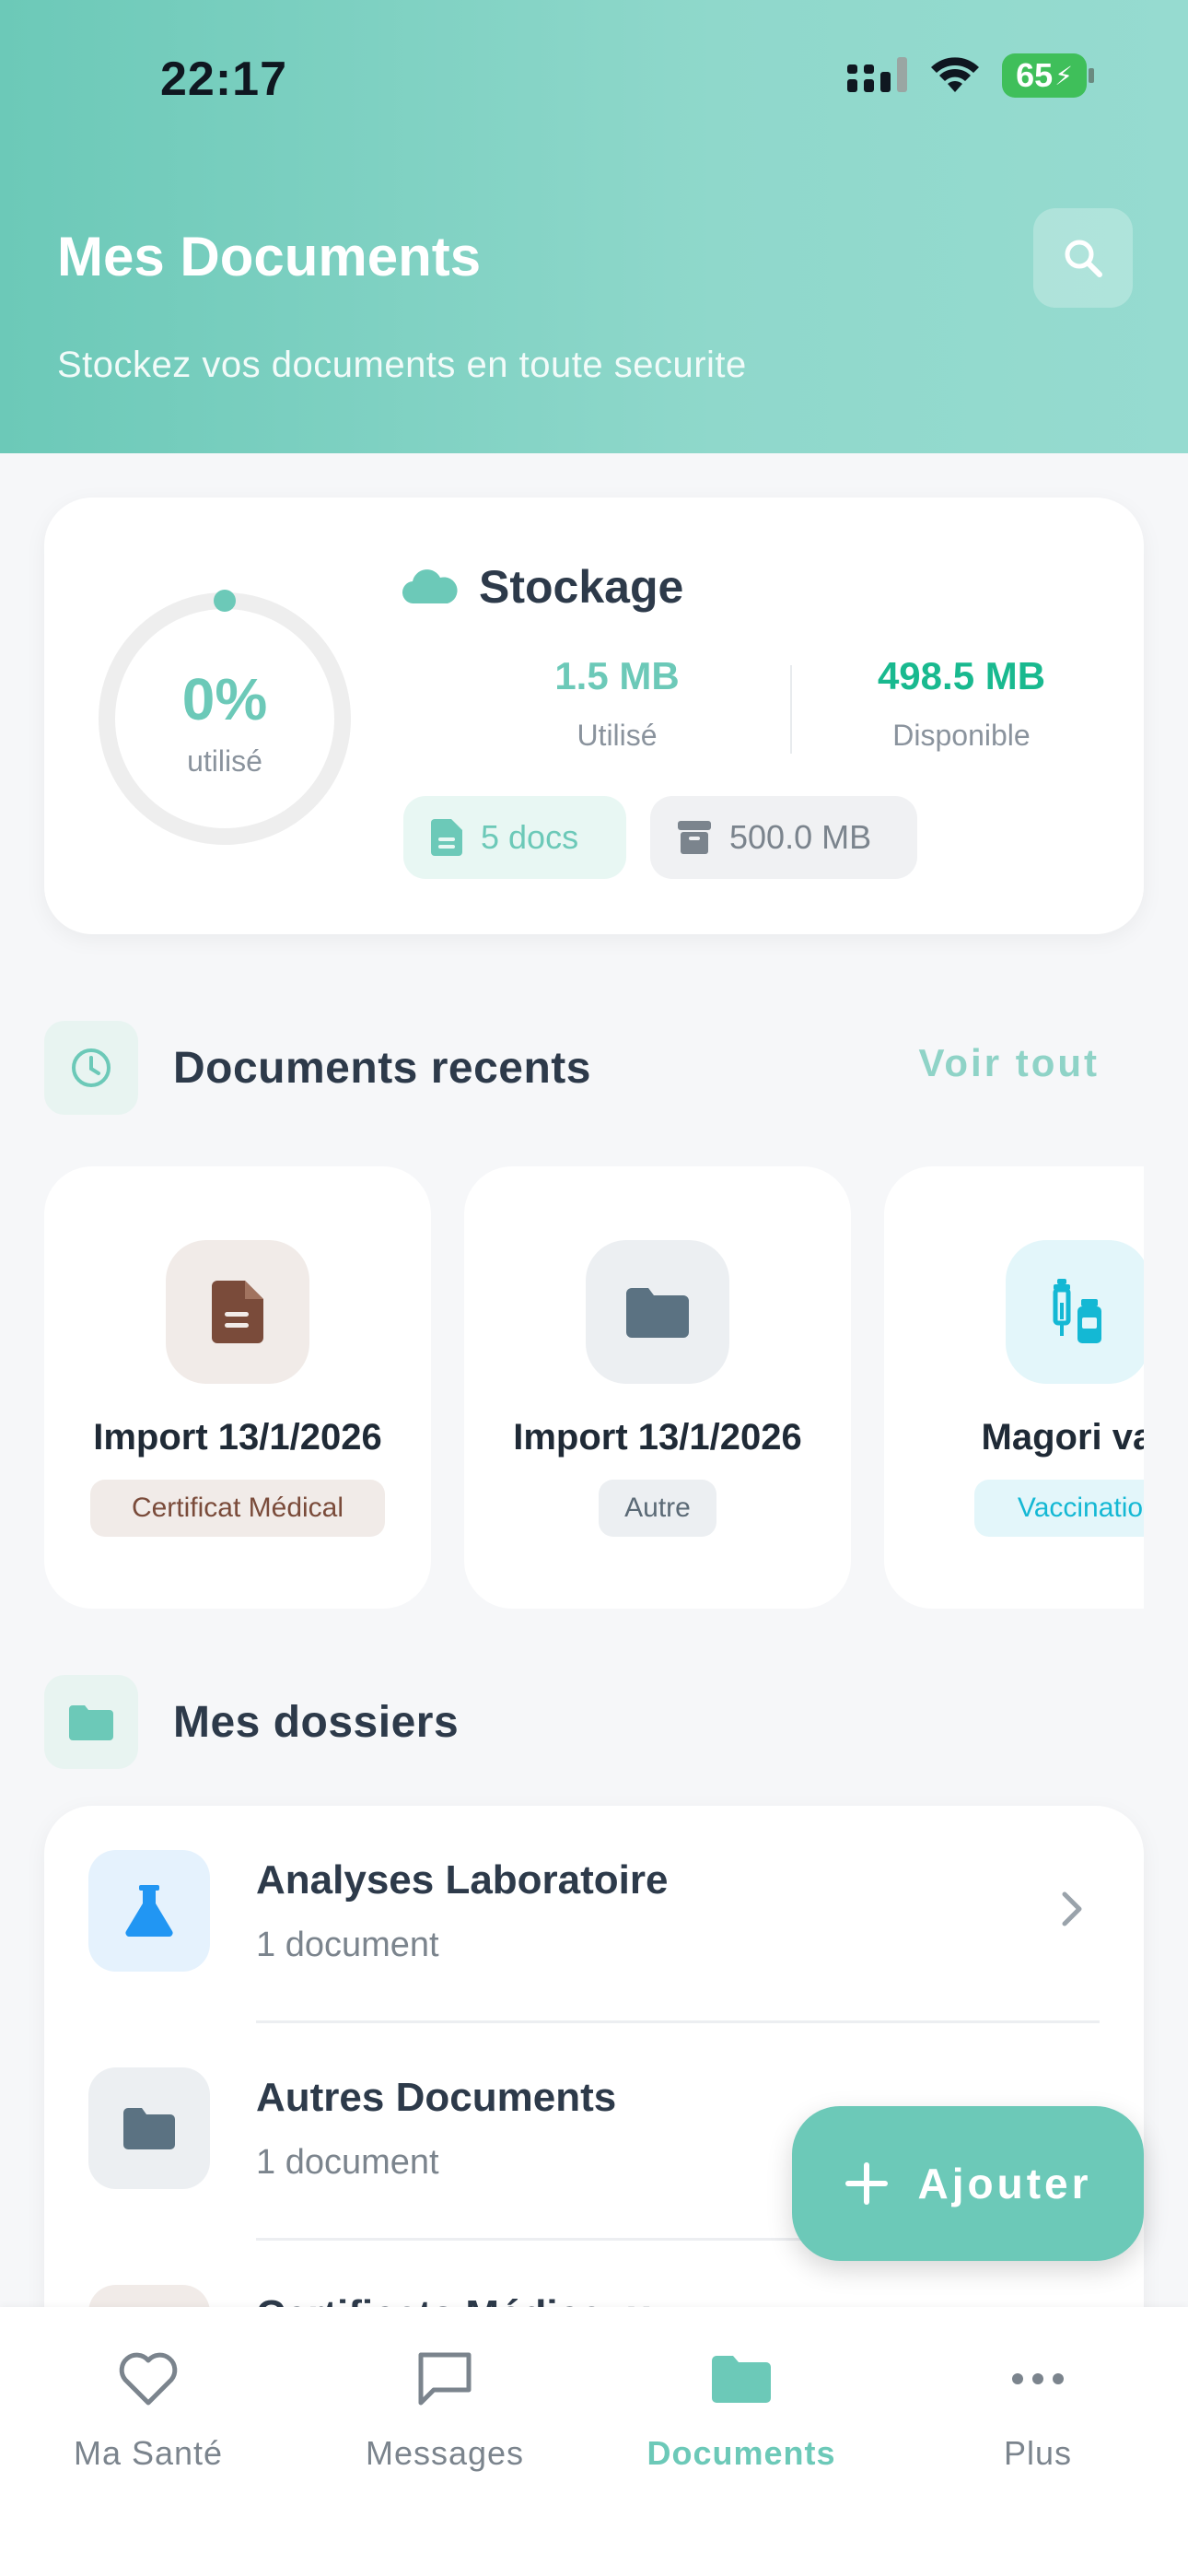 The image size is (1188, 2576). I want to click on nav-item-documents: Documents, so click(741, 2403).